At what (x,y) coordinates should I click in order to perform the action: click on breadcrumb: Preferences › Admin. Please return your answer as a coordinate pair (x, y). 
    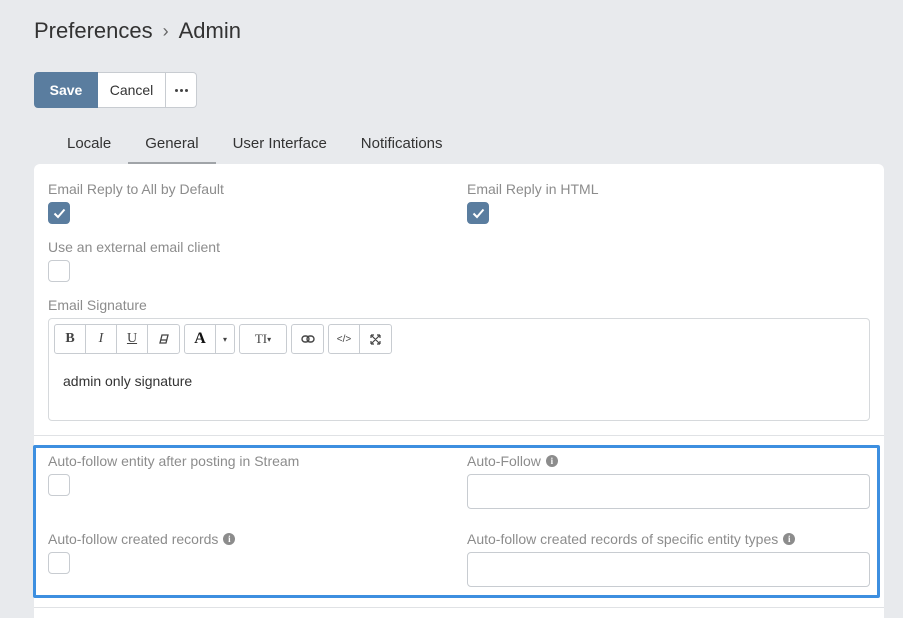
    Looking at the image, I should click on (137, 31).